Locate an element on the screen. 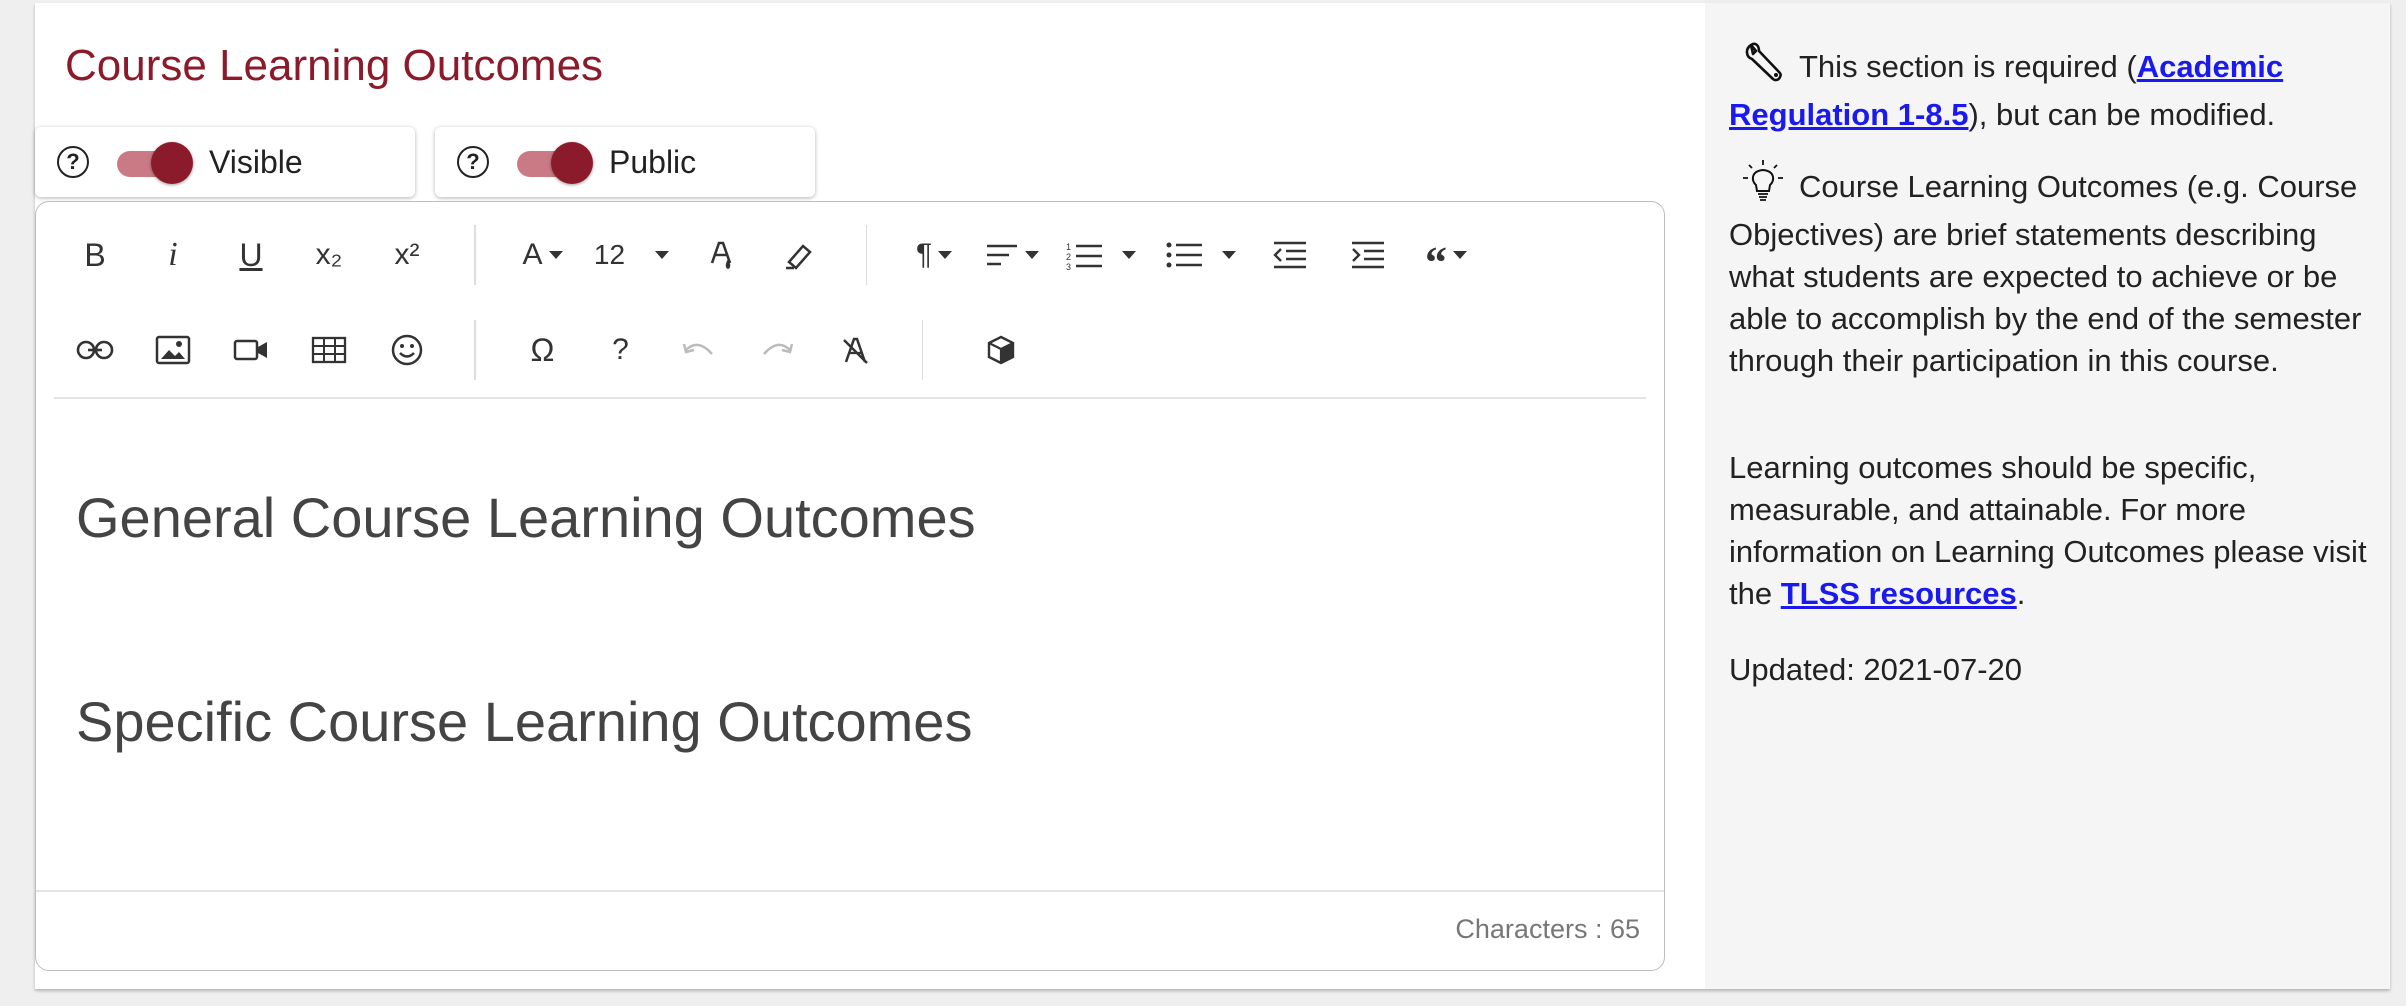 The image size is (2406, 1006). align-icon is located at coordinates (1002, 255).